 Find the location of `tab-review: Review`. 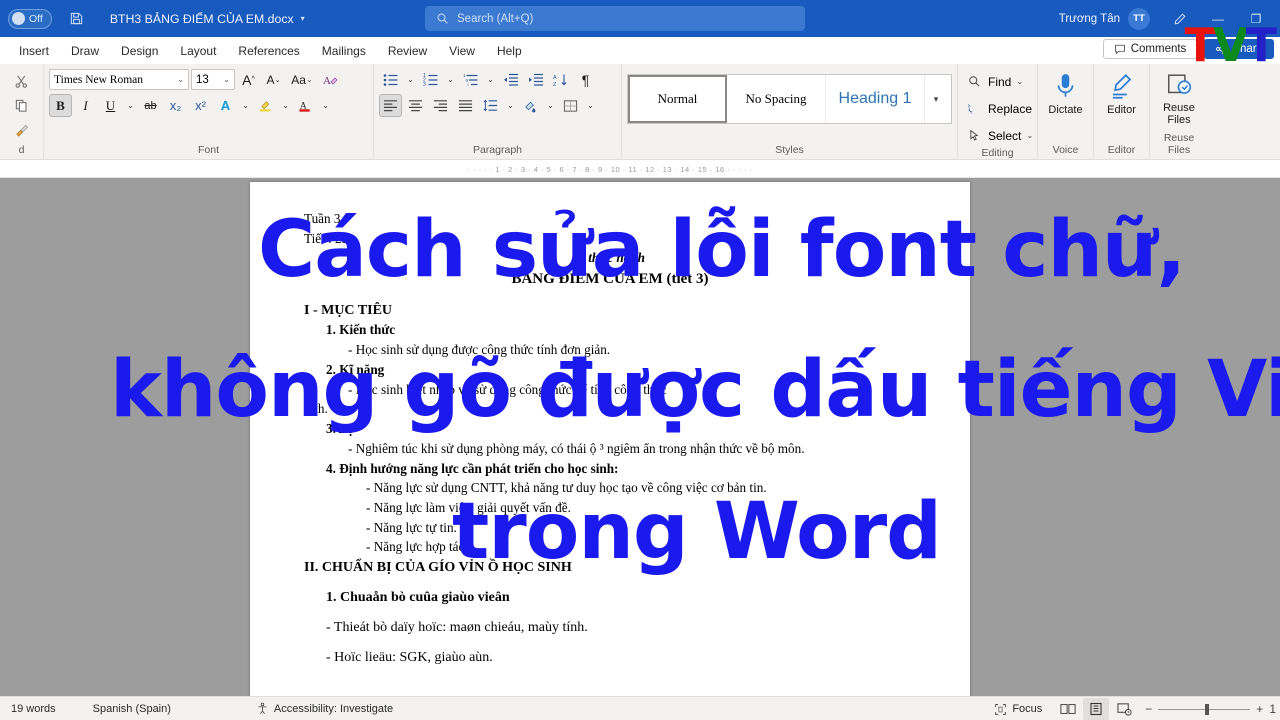

tab-review: Review is located at coordinates (407, 51).